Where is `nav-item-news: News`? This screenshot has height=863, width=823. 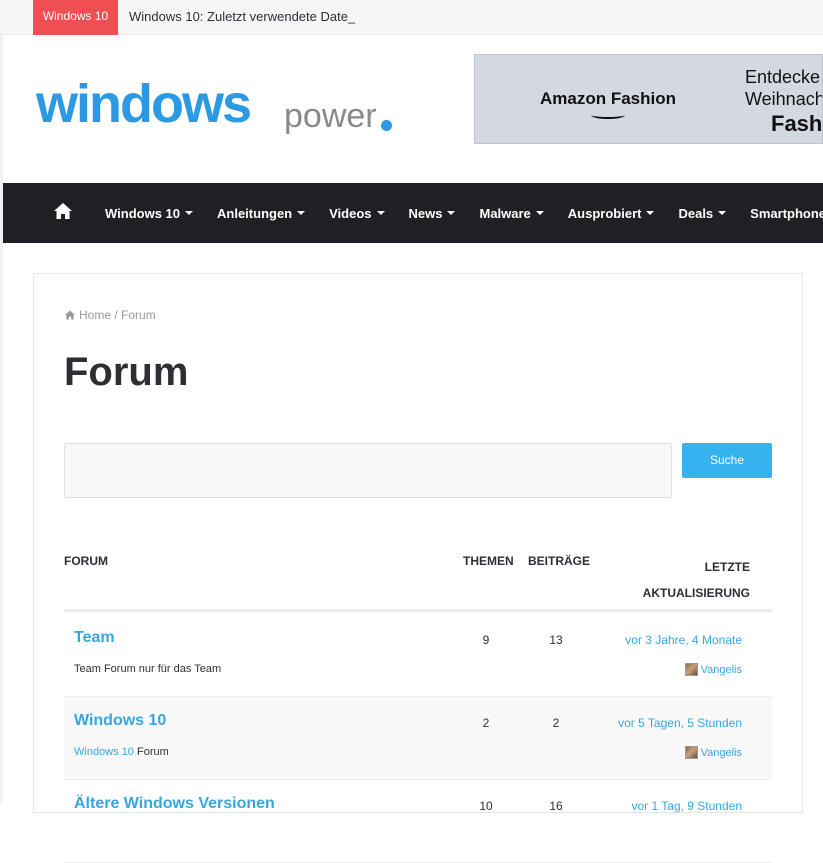 nav-item-news: News is located at coordinates (432, 213).